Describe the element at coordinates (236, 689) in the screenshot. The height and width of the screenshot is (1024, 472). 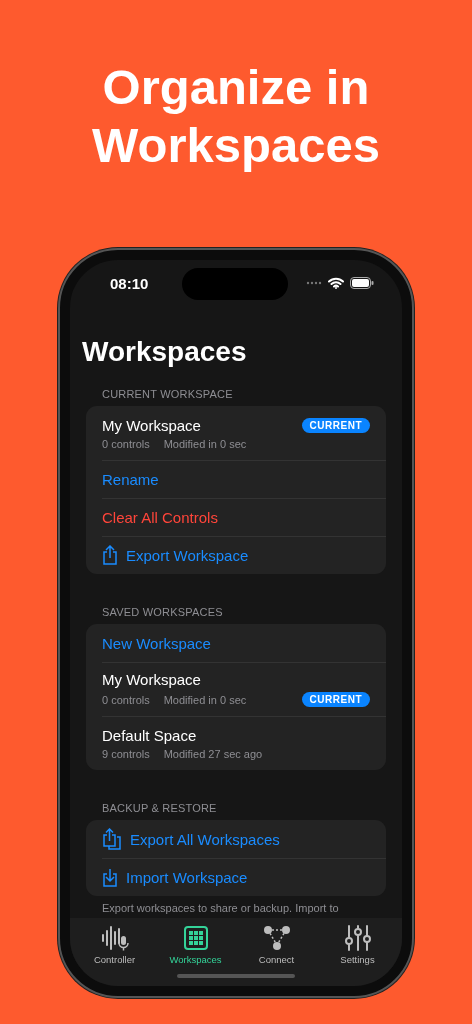
I see `workspace-row: My Workspace 0 controls Modified in 0 sec CURRENT` at that location.